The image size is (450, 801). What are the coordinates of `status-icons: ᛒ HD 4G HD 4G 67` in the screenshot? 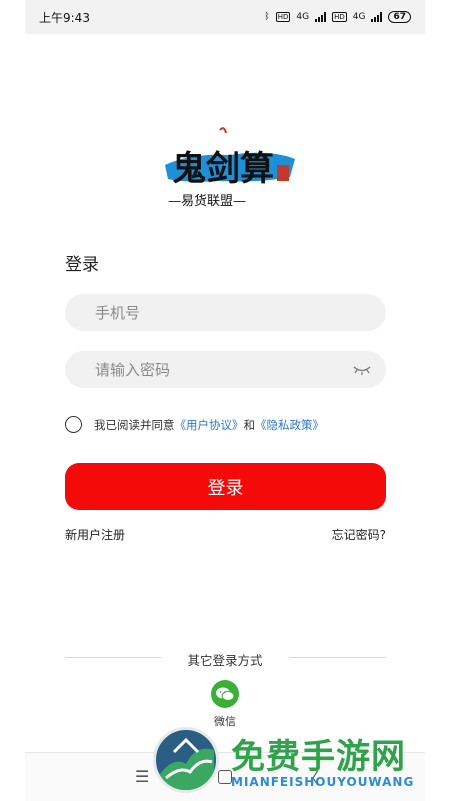 It's located at (337, 17).